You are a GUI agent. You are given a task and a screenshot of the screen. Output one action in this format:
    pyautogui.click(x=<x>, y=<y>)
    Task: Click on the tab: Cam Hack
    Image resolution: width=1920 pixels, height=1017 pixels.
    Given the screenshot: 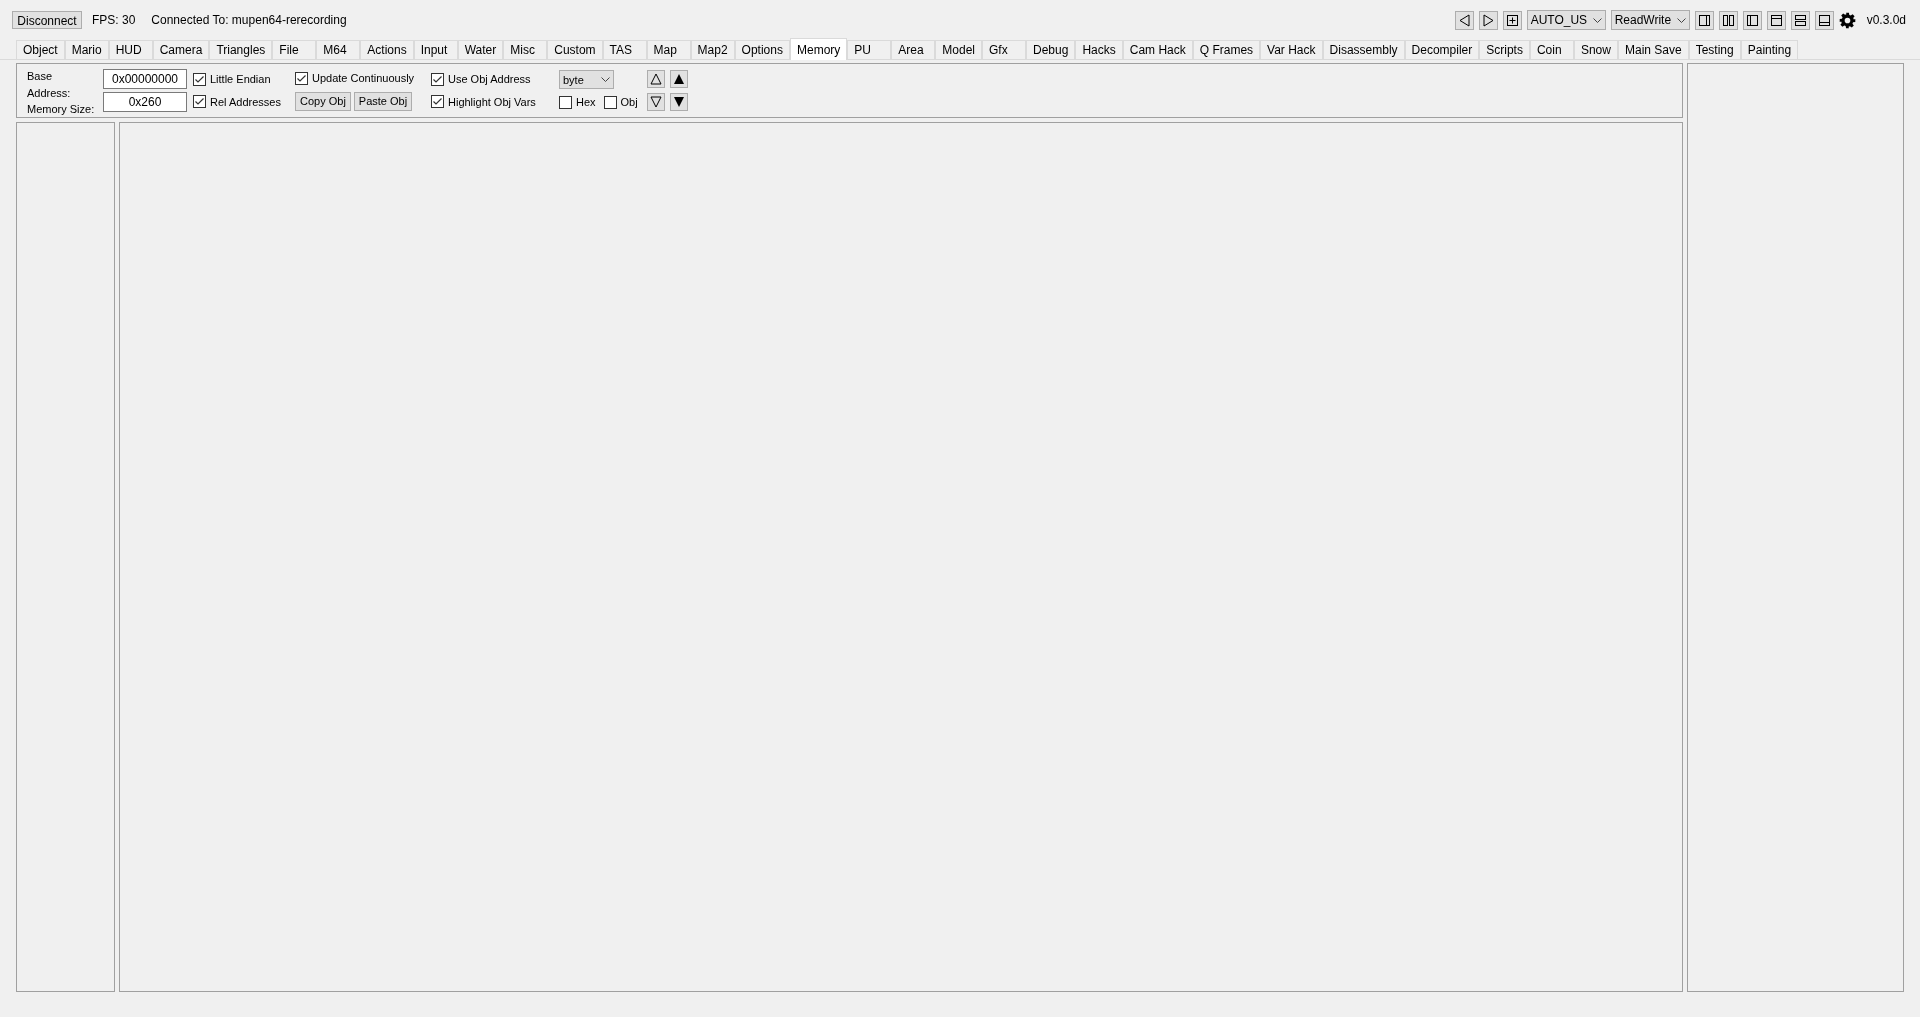 What is the action you would take?
    pyautogui.click(x=1157, y=49)
    